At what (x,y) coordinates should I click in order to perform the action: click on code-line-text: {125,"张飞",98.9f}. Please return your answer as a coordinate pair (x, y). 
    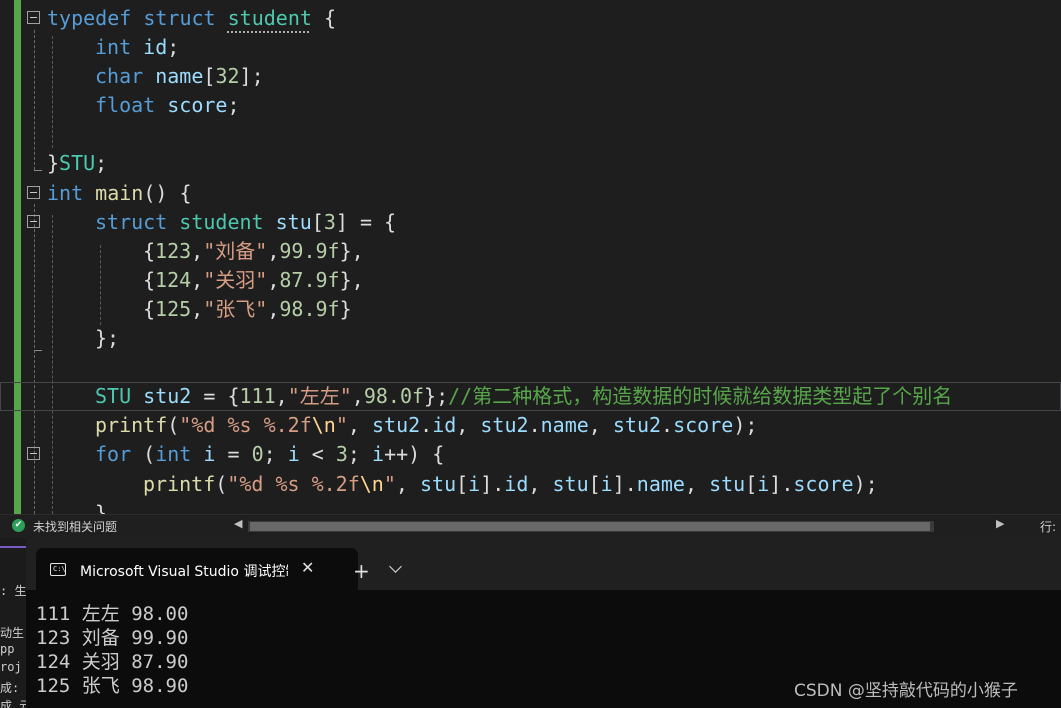
    Looking at the image, I should click on (247, 309).